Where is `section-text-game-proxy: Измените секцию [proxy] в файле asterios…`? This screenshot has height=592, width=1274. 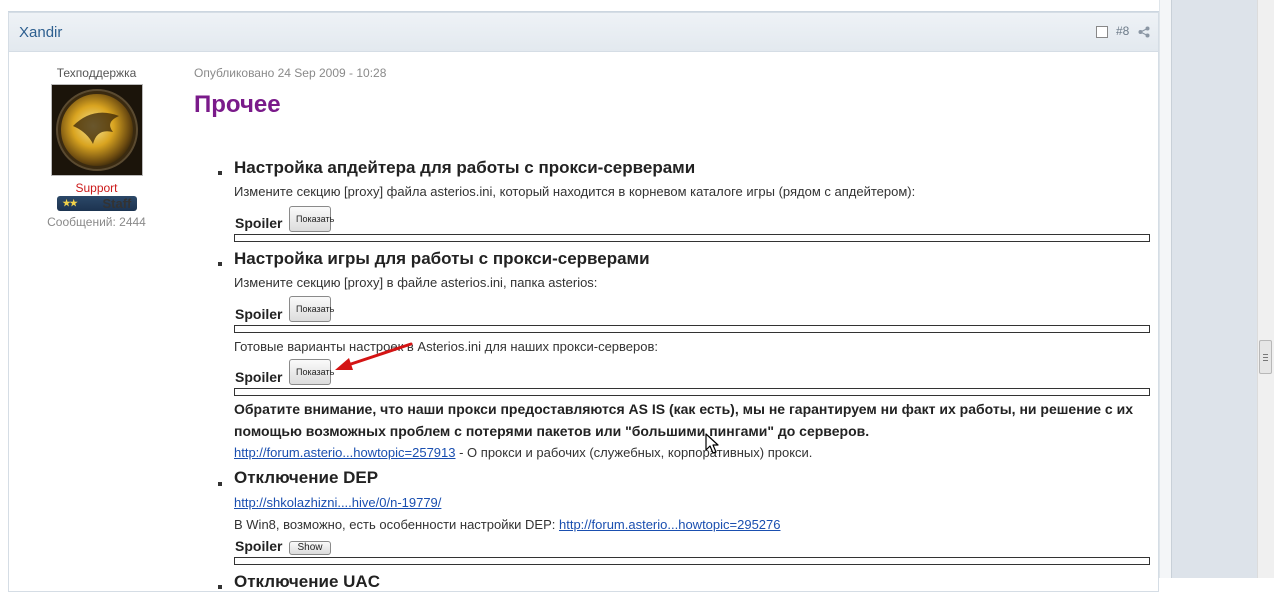 section-text-game-proxy: Измените секцию [proxy] в файле asterios… is located at coordinates (416, 282).